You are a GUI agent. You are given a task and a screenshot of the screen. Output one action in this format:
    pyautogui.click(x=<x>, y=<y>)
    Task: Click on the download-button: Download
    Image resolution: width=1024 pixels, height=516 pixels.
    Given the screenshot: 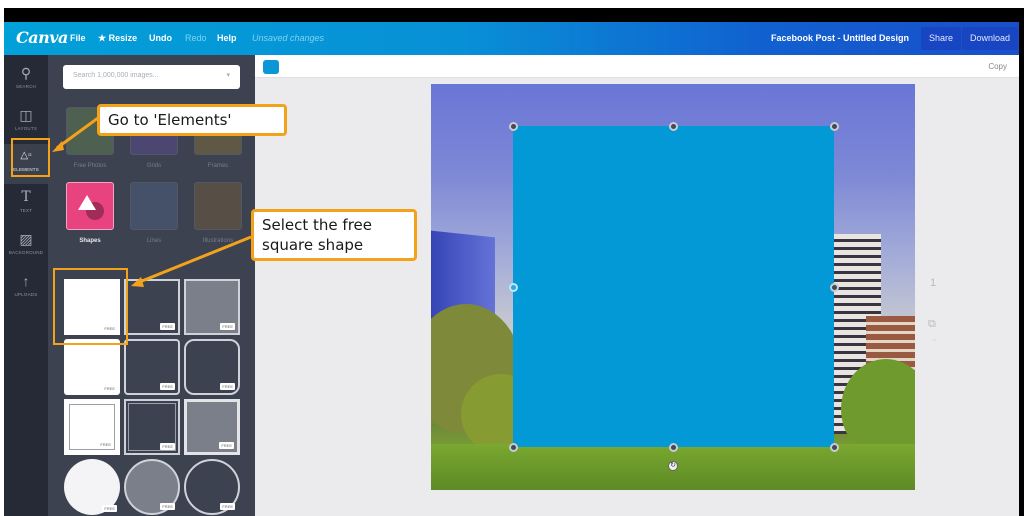 What is the action you would take?
    pyautogui.click(x=990, y=38)
    